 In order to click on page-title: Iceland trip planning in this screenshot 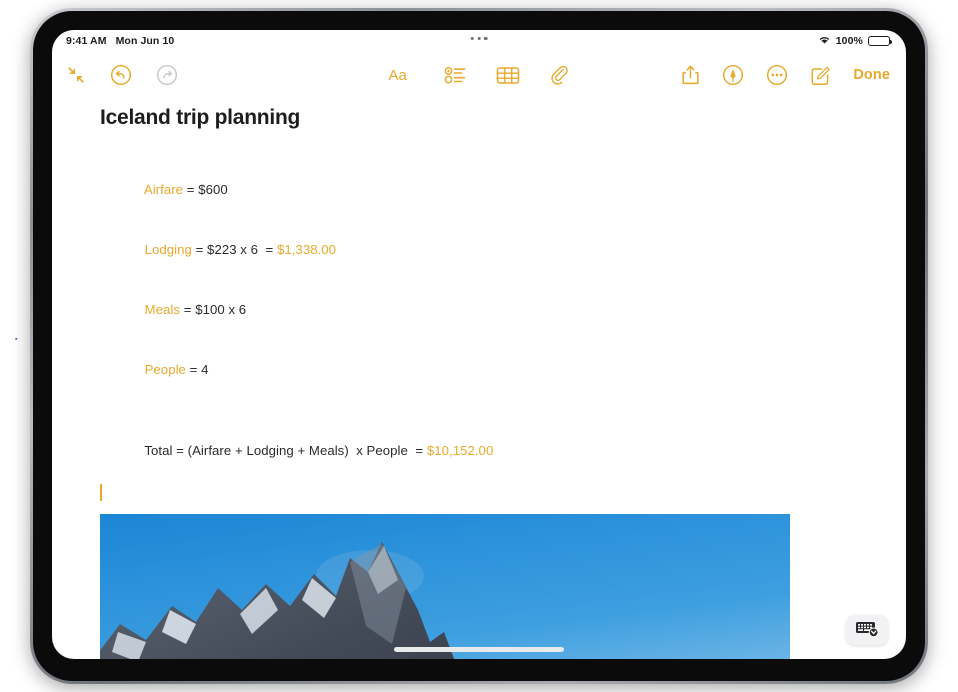, I will do `click(200, 117)`.